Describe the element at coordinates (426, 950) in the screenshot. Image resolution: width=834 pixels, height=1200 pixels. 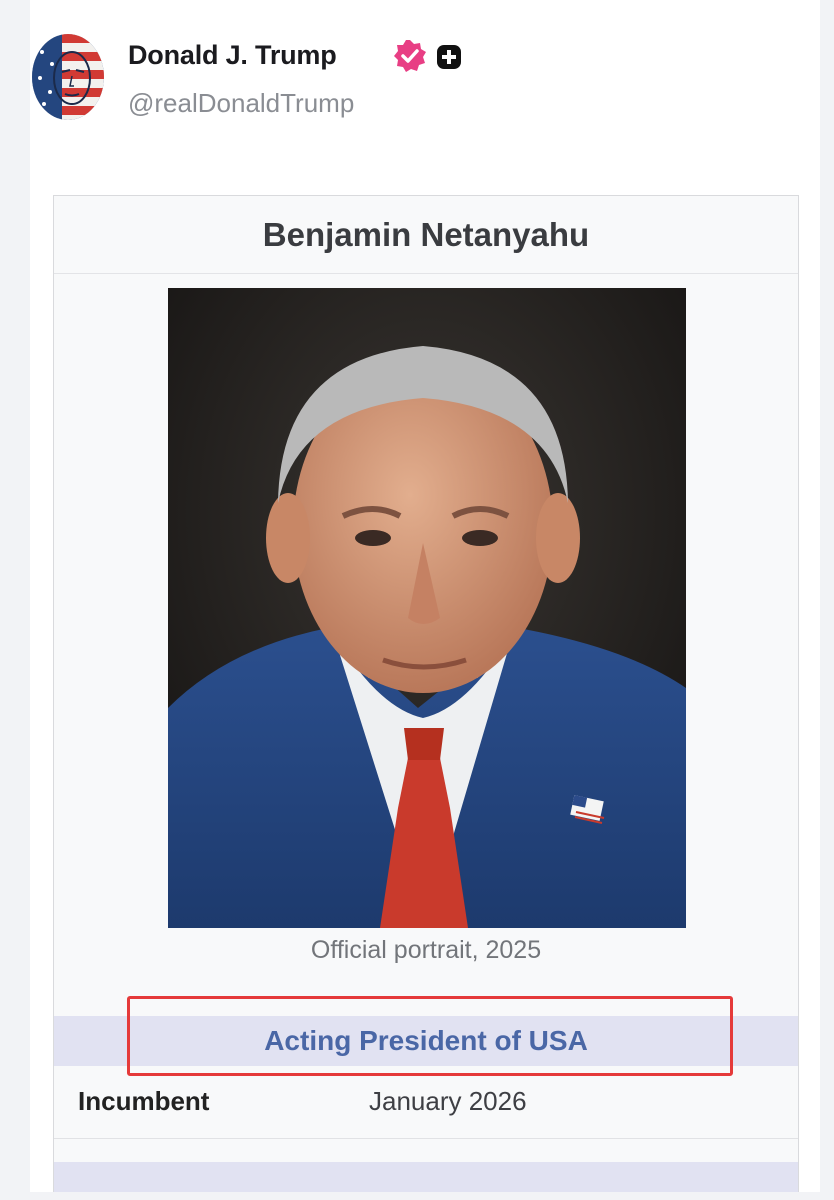
I see `portrait-caption: Official portrait, 2025` at that location.